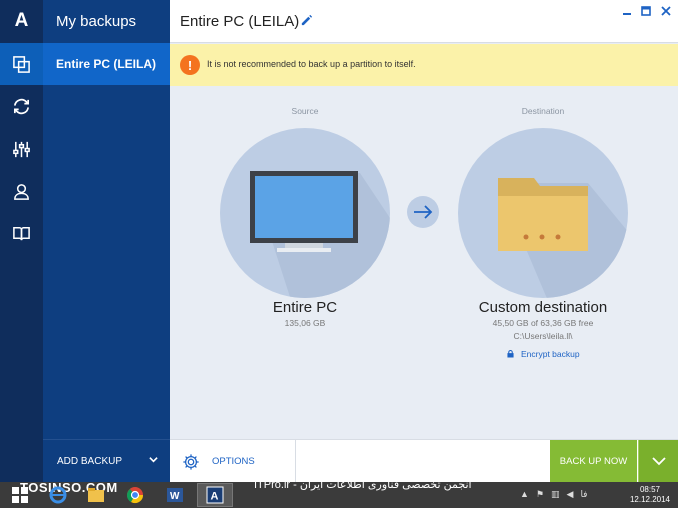 This screenshot has width=678, height=508. What do you see at coordinates (524, 494) in the screenshot?
I see `tray-up-icon: ▲` at bounding box center [524, 494].